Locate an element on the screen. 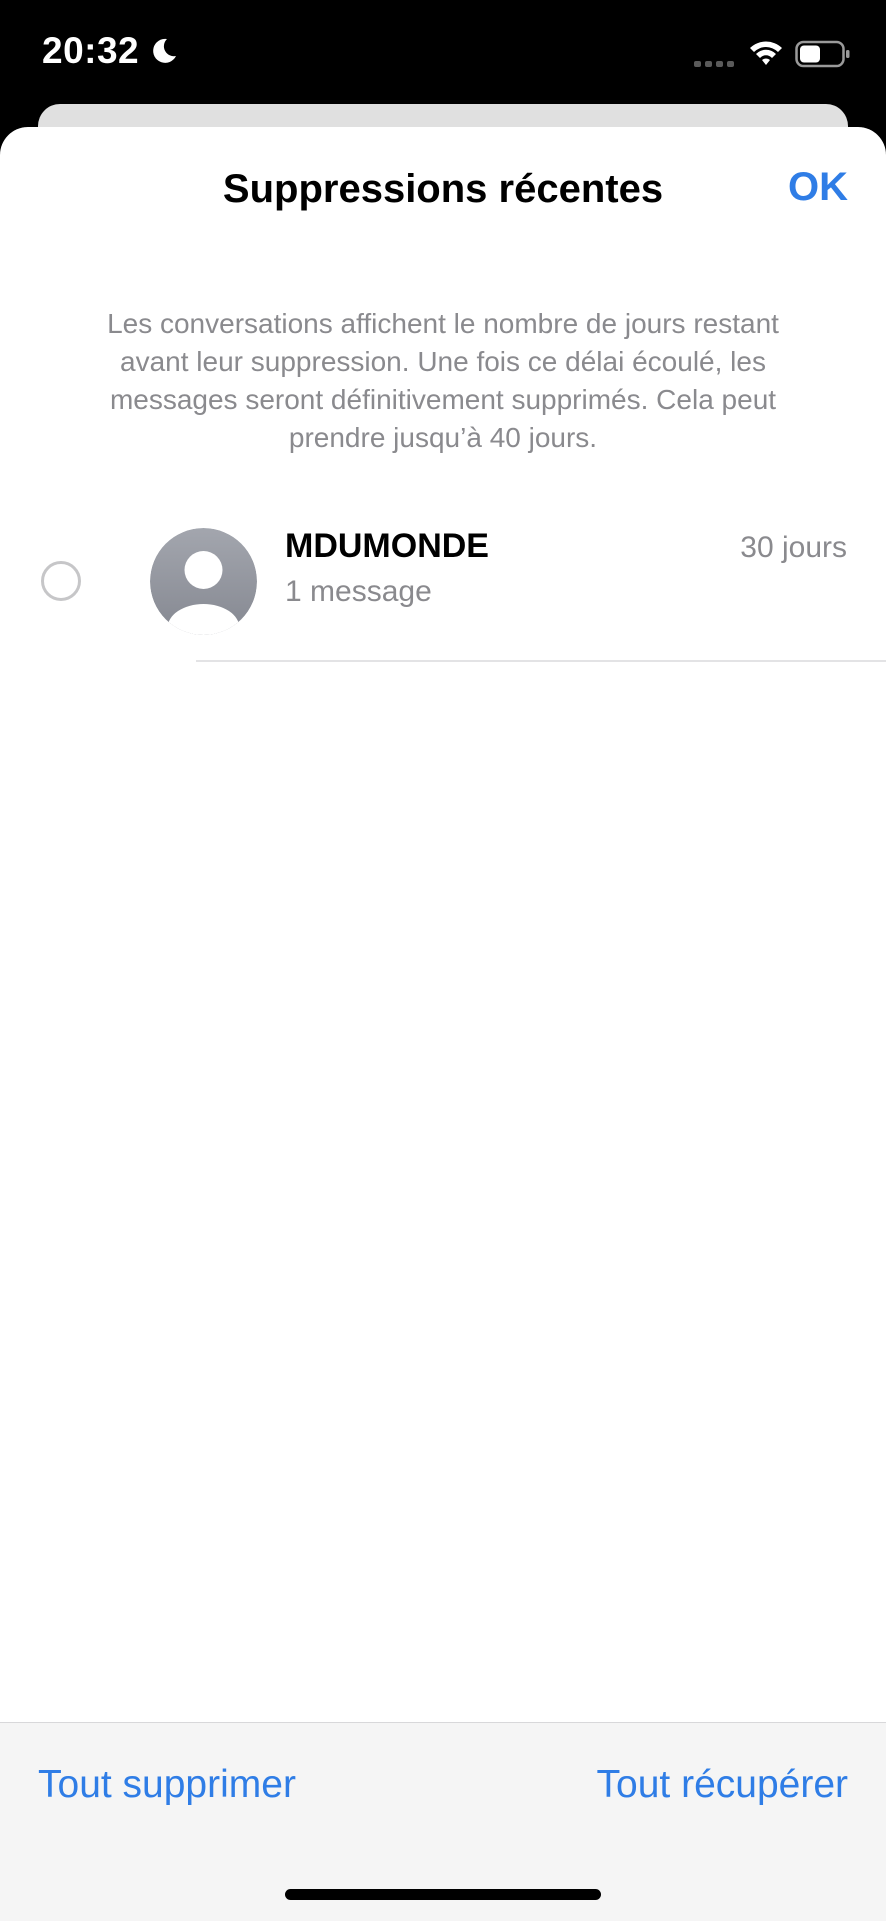 Image resolution: width=886 pixels, height=1921 pixels. ok-button: OK is located at coordinates (818, 187).